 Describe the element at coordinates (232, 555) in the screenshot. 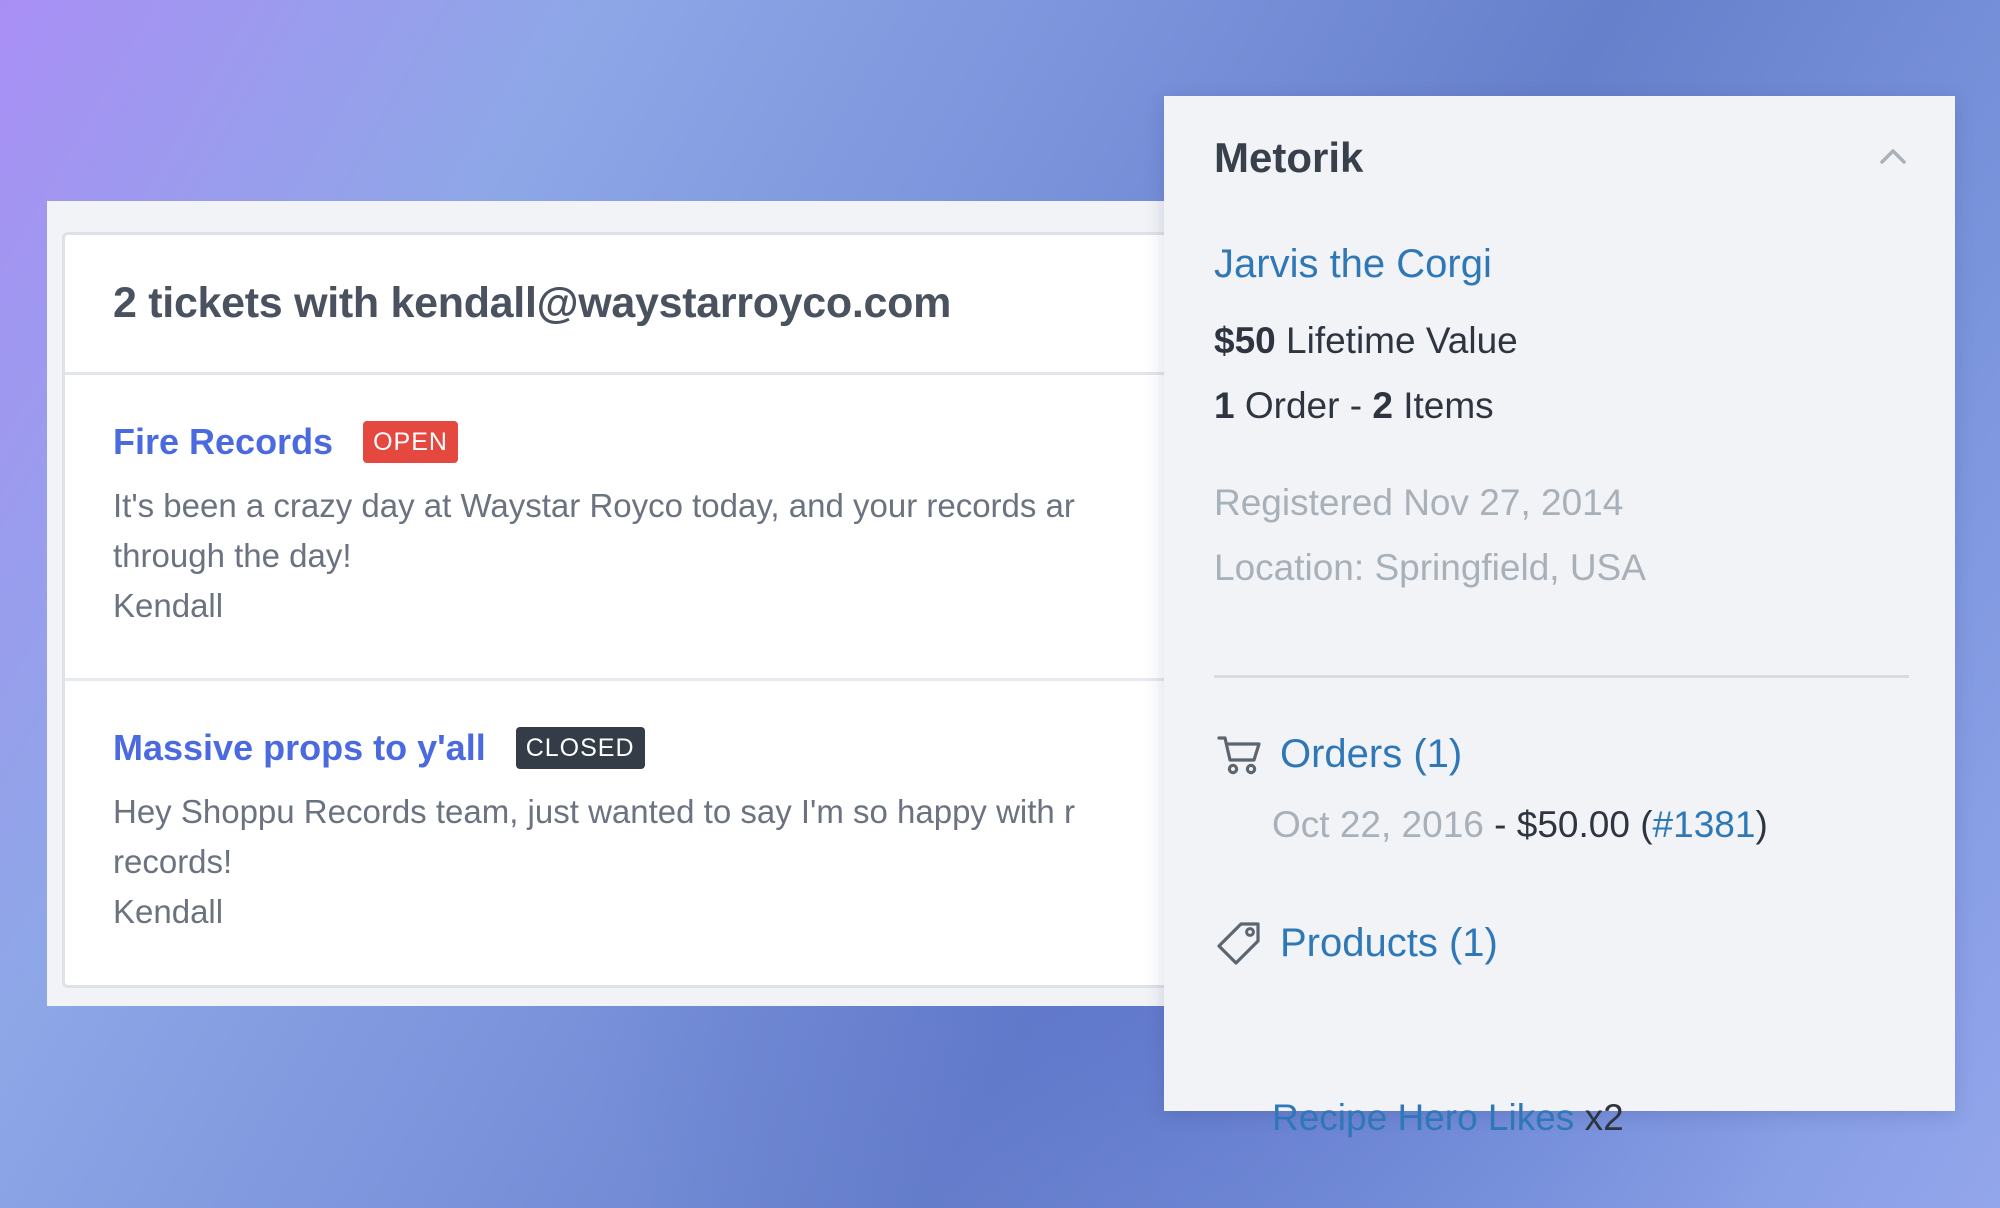

I see `ticket-preview-line: through the day!` at that location.